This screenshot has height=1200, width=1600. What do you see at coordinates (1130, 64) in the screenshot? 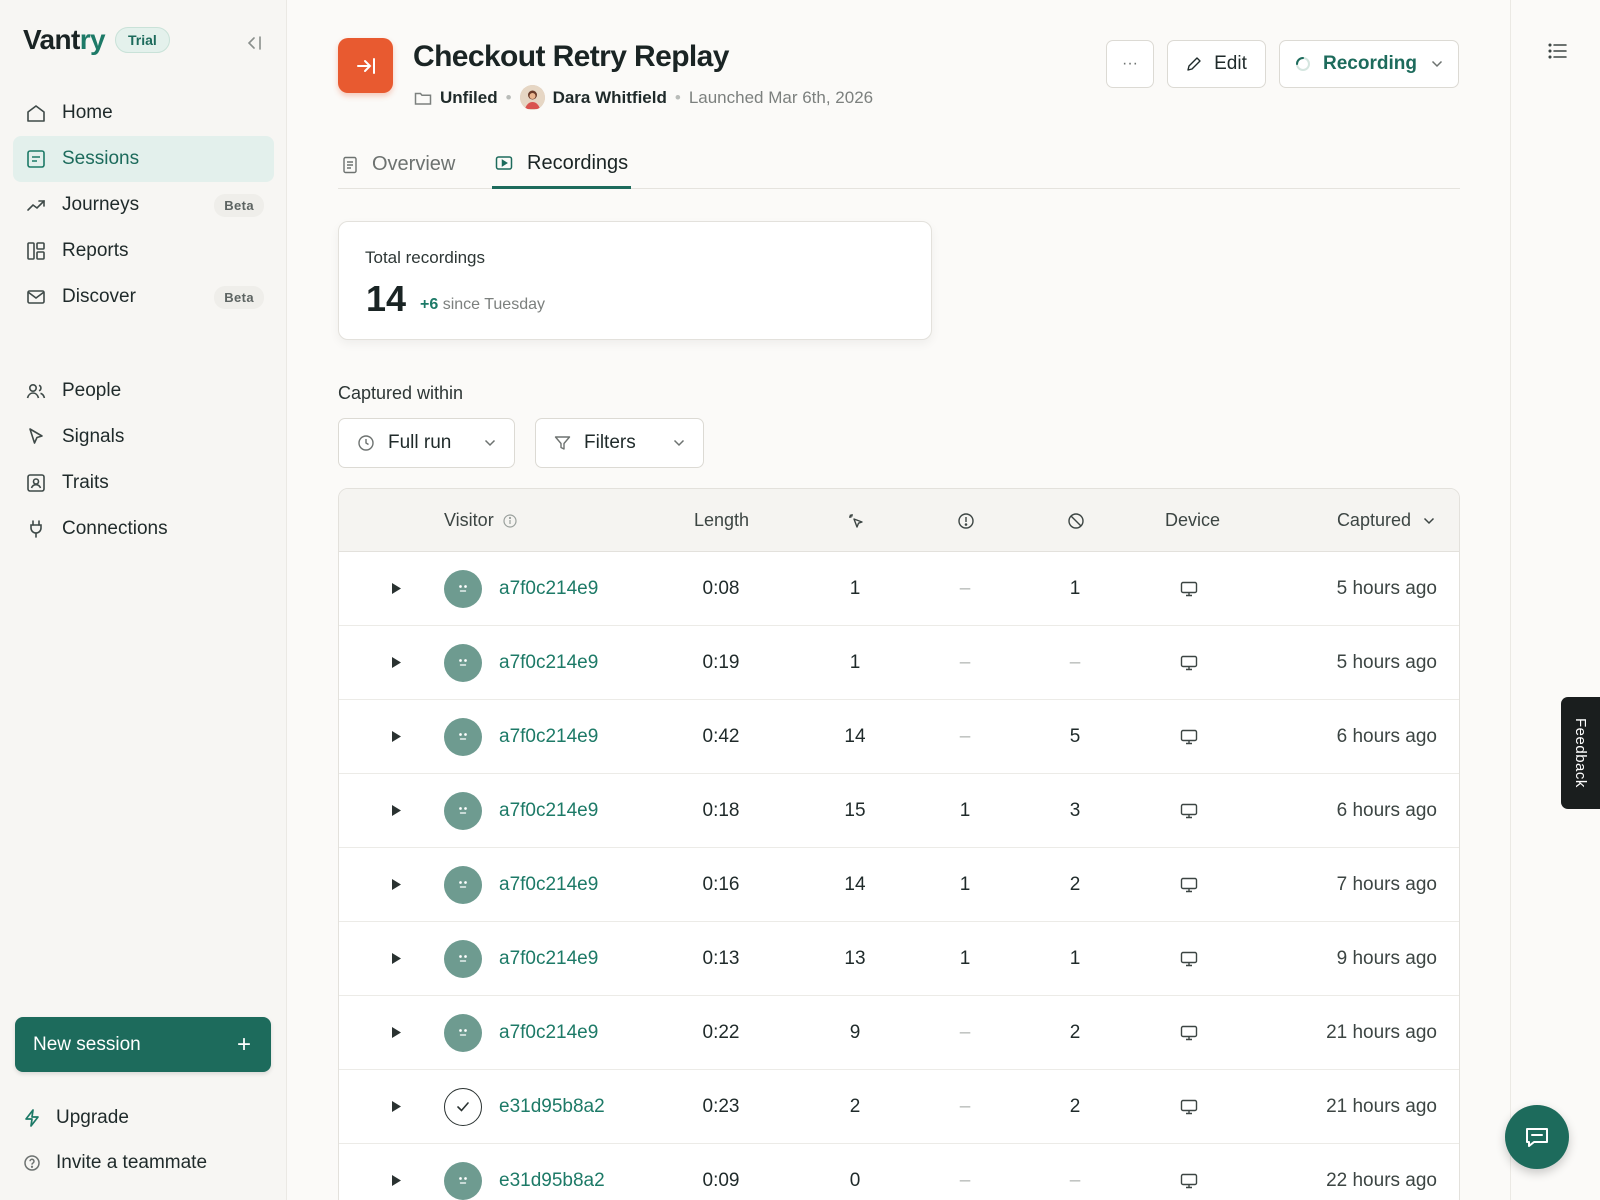
I see `more-options-button: ···` at bounding box center [1130, 64].